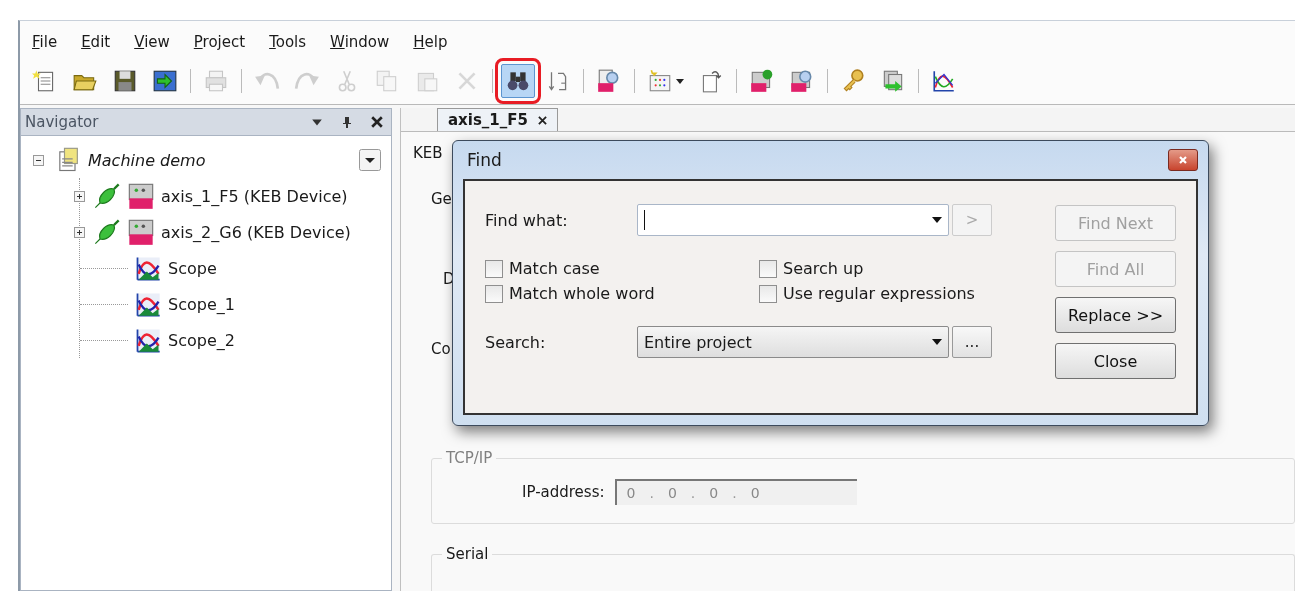  What do you see at coordinates (660, 81) in the screenshot?
I see `grid-icon` at bounding box center [660, 81].